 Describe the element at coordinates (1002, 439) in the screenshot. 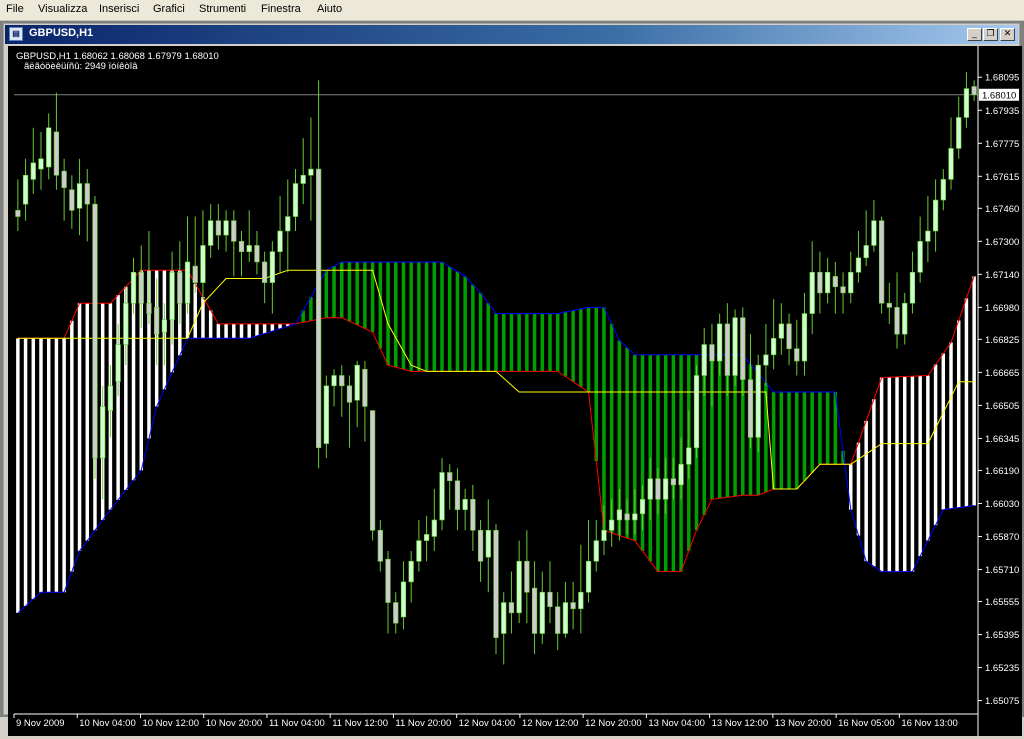

I see `price-tick-label: 1.66345` at that location.